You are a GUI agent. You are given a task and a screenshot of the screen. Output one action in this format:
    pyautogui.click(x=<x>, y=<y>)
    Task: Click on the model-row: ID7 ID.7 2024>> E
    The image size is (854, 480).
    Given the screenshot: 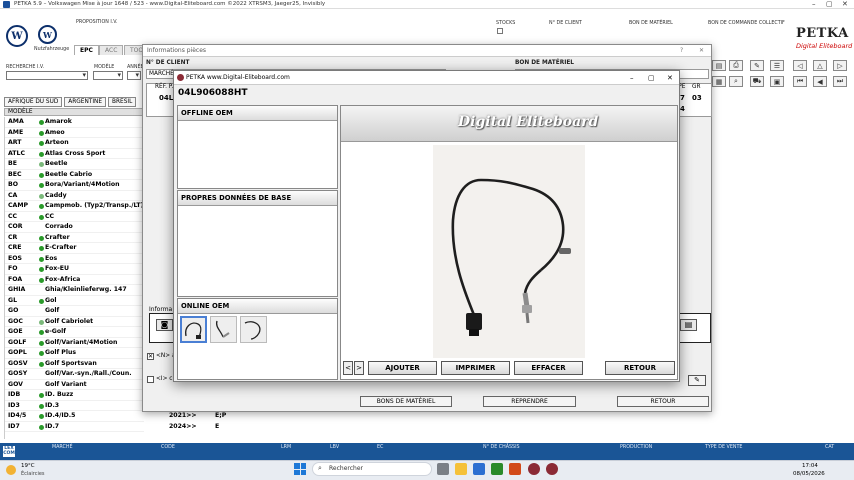 What is the action you would take?
    pyautogui.click(x=112, y=427)
    